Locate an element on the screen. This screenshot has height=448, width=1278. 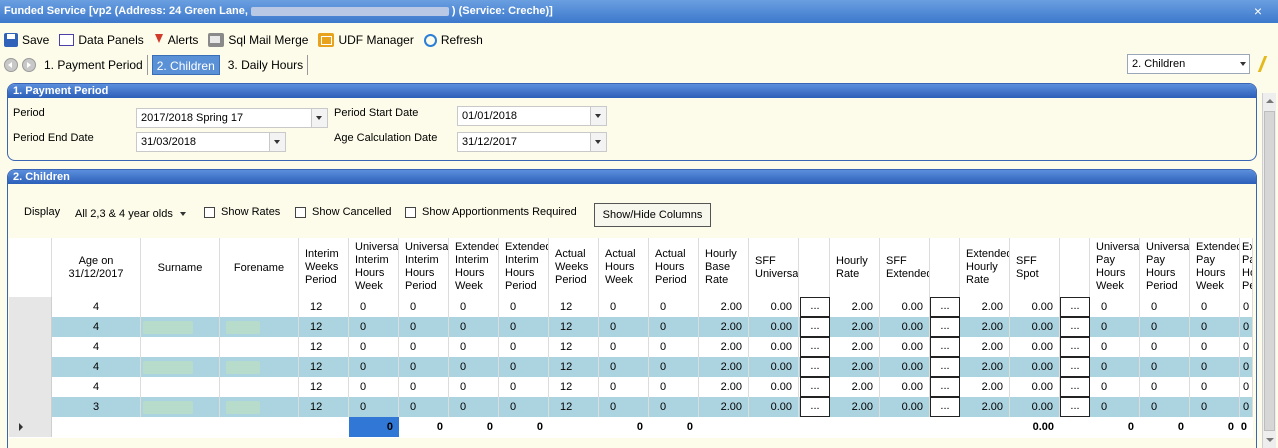
period-select: 2017/2018 Spring 17 is located at coordinates (232, 118).